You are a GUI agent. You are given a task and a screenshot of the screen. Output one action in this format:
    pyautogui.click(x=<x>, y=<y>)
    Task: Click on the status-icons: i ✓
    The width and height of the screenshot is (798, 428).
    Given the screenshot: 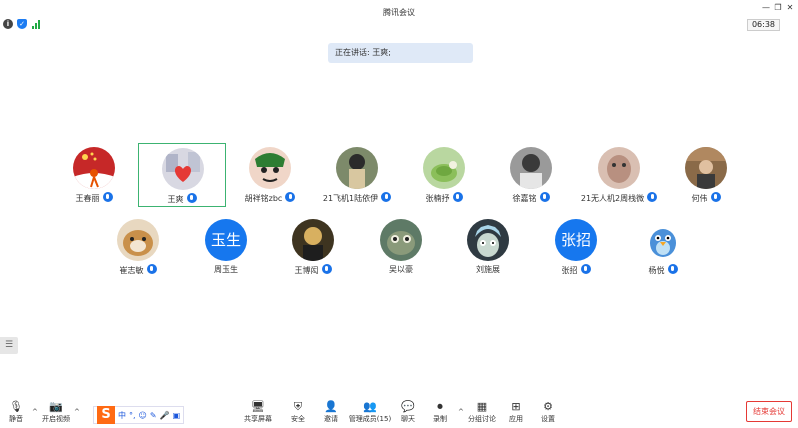 What is the action you would take?
    pyautogui.click(x=22, y=25)
    